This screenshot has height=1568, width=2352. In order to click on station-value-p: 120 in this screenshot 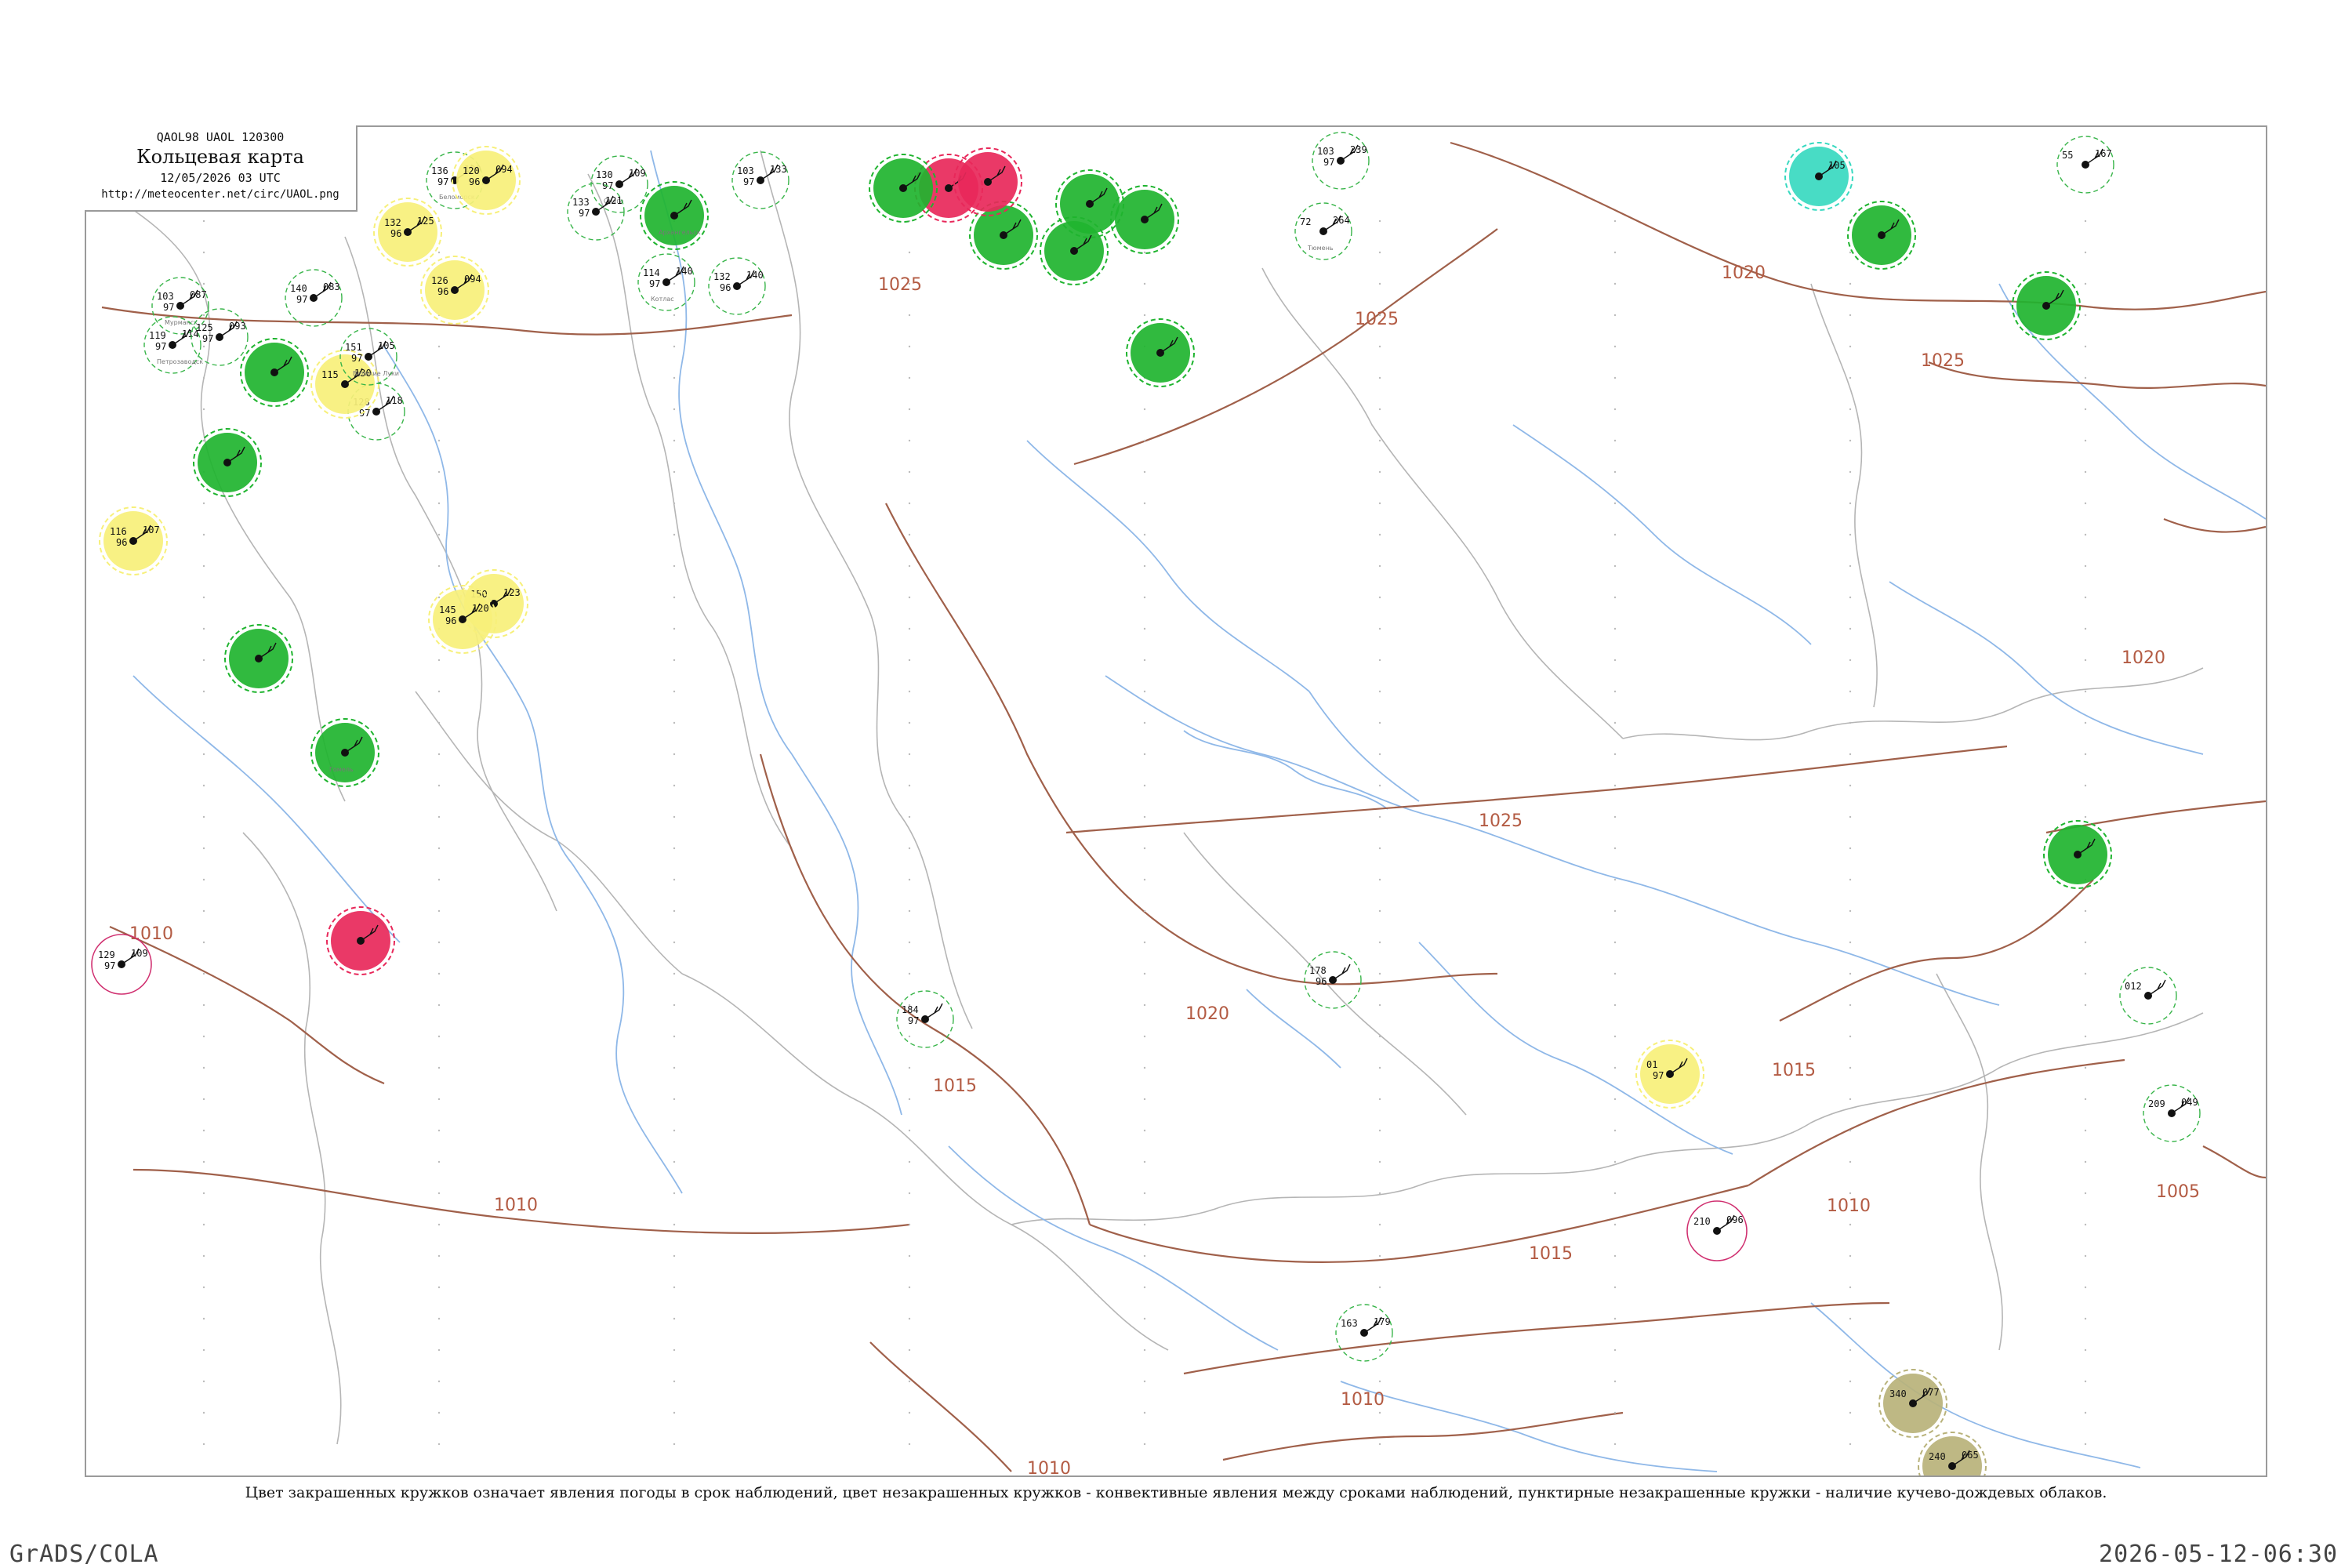, I will do `click(480, 608)`.